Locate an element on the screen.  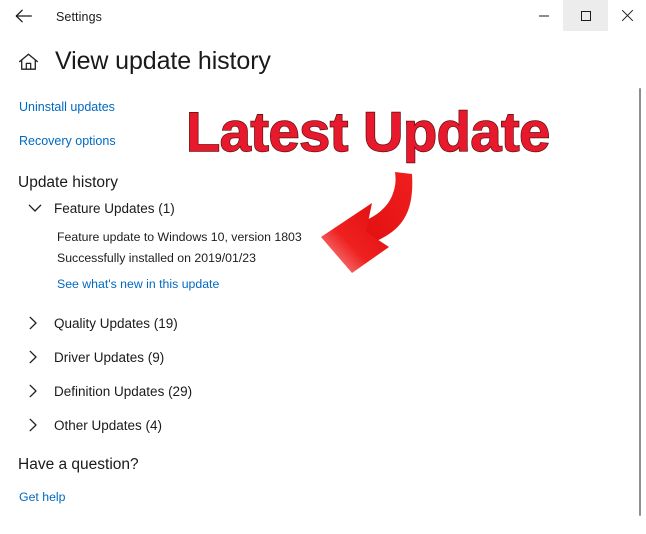
close-button is located at coordinates (625, 15).